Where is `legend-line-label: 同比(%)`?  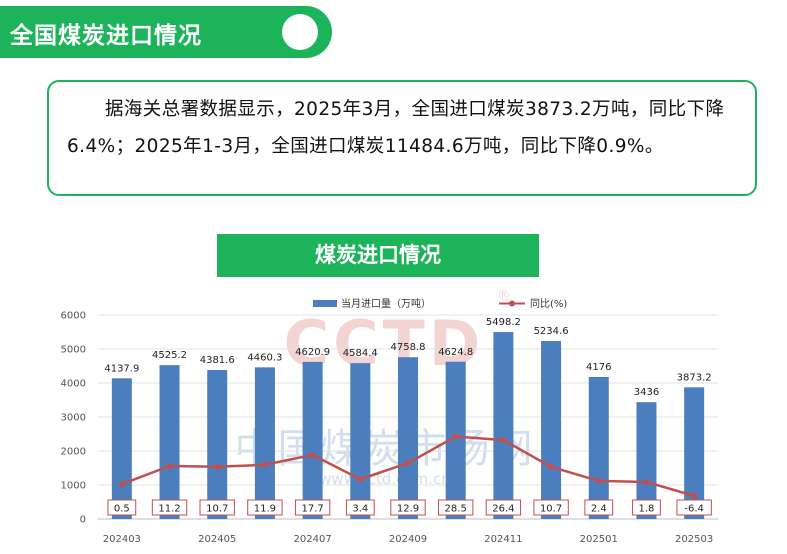 legend-line-label: 同比(%) is located at coordinates (548, 304).